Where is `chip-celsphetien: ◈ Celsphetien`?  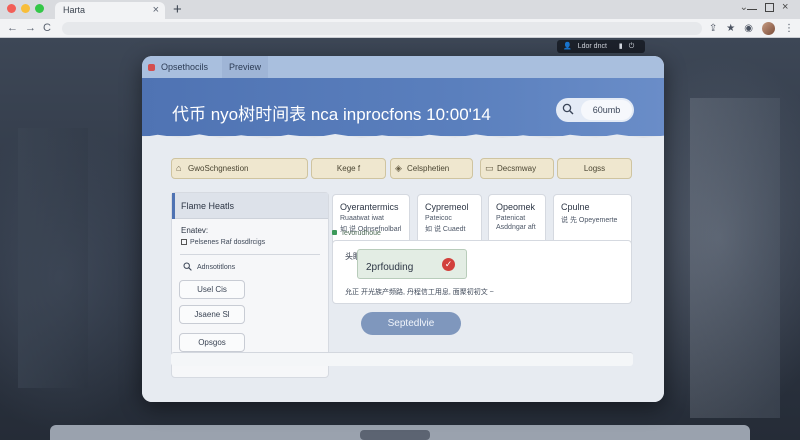 chip-celsphetien: ◈ Celsphetien is located at coordinates (431, 168).